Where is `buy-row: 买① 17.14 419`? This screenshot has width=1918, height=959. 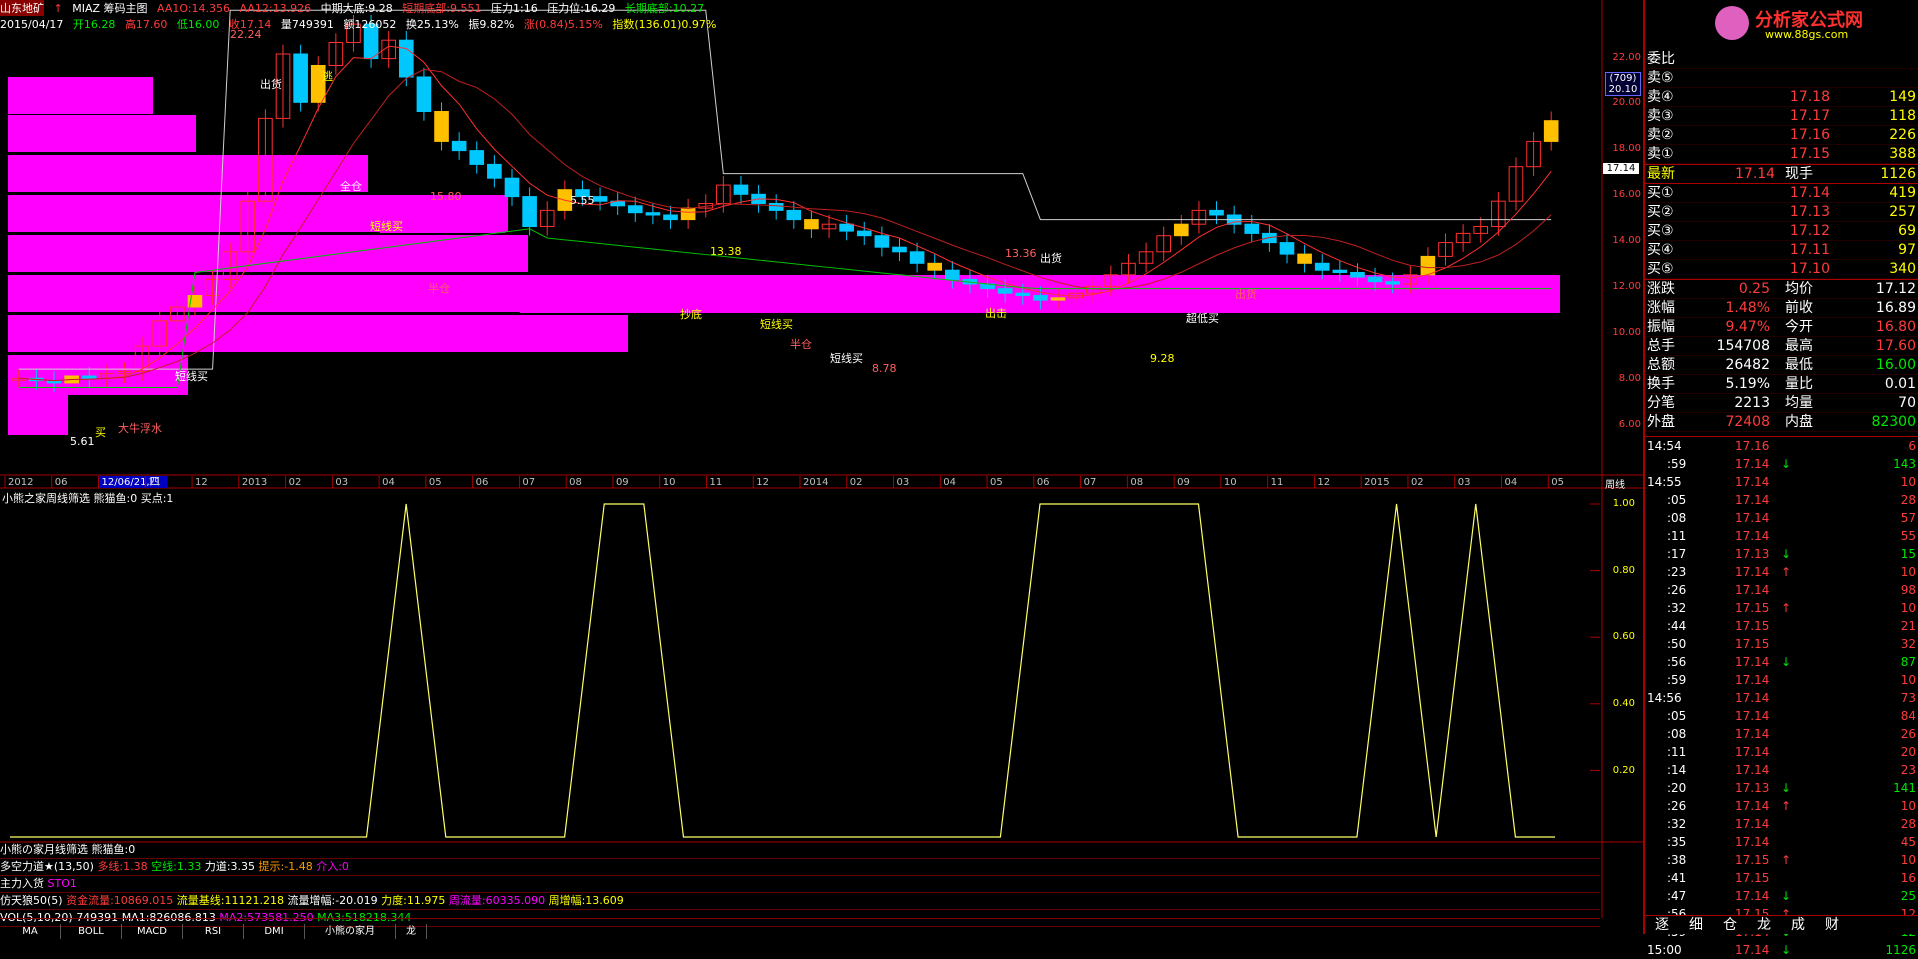 buy-row: 买① 17.14 419 is located at coordinates (1781, 193).